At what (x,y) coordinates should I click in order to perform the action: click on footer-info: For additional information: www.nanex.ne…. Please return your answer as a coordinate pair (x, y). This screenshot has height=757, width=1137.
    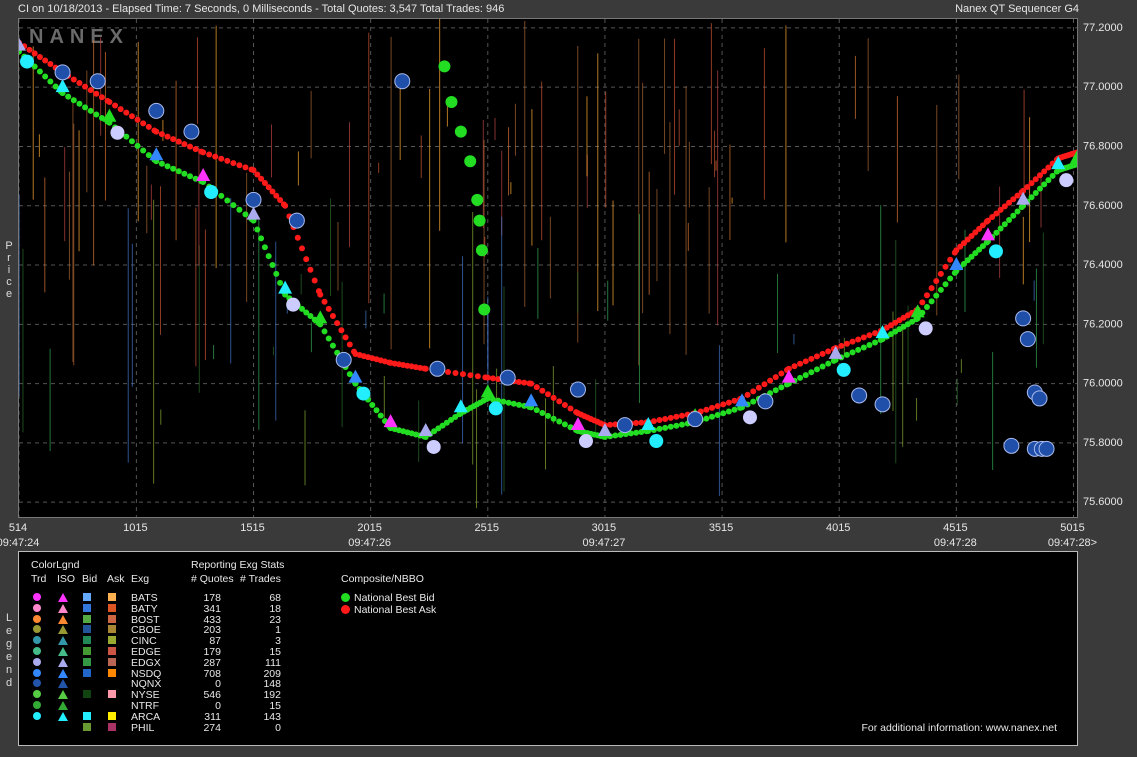
    Looking at the image, I should click on (959, 728).